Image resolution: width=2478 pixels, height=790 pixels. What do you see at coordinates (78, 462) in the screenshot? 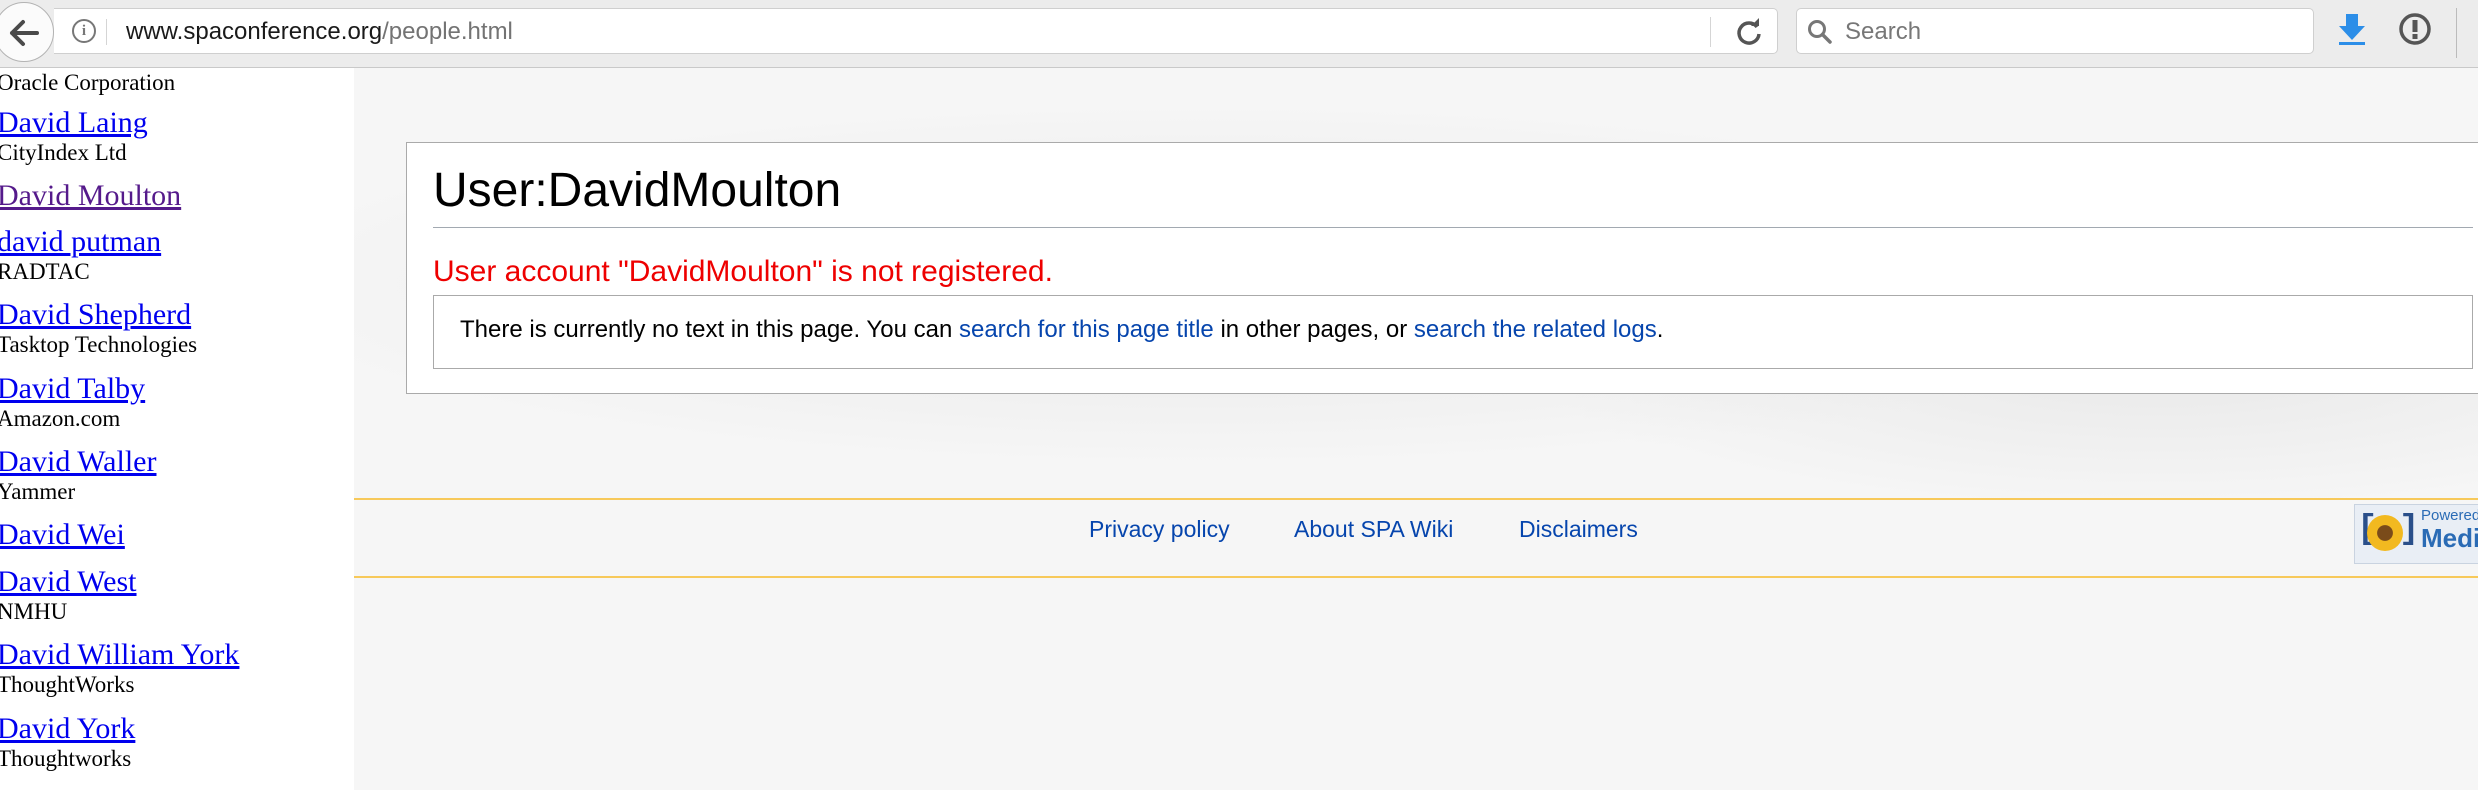
I see `person-link: David Waller` at bounding box center [78, 462].